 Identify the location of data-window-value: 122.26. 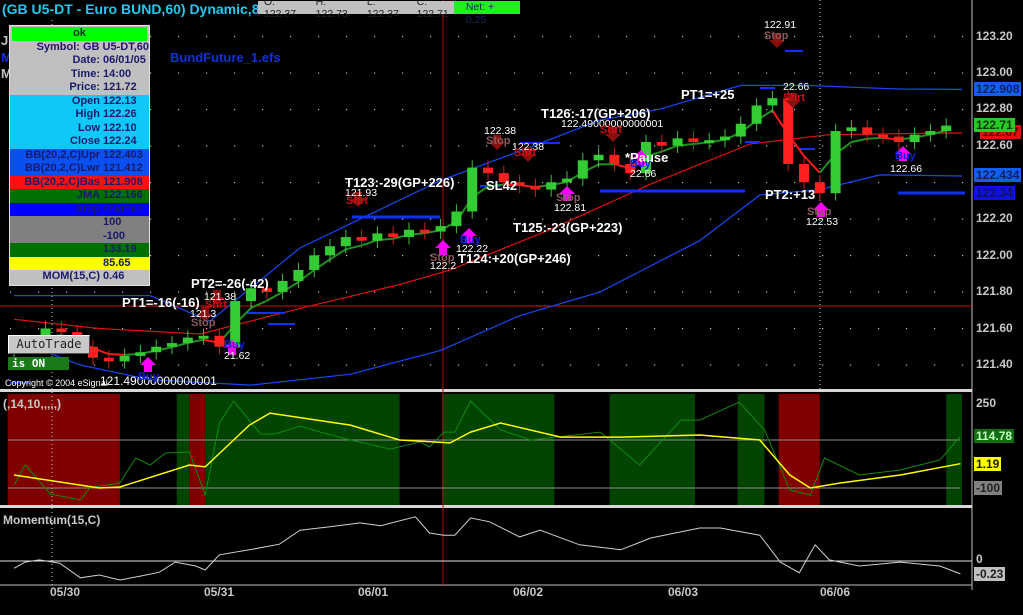
(120, 114).